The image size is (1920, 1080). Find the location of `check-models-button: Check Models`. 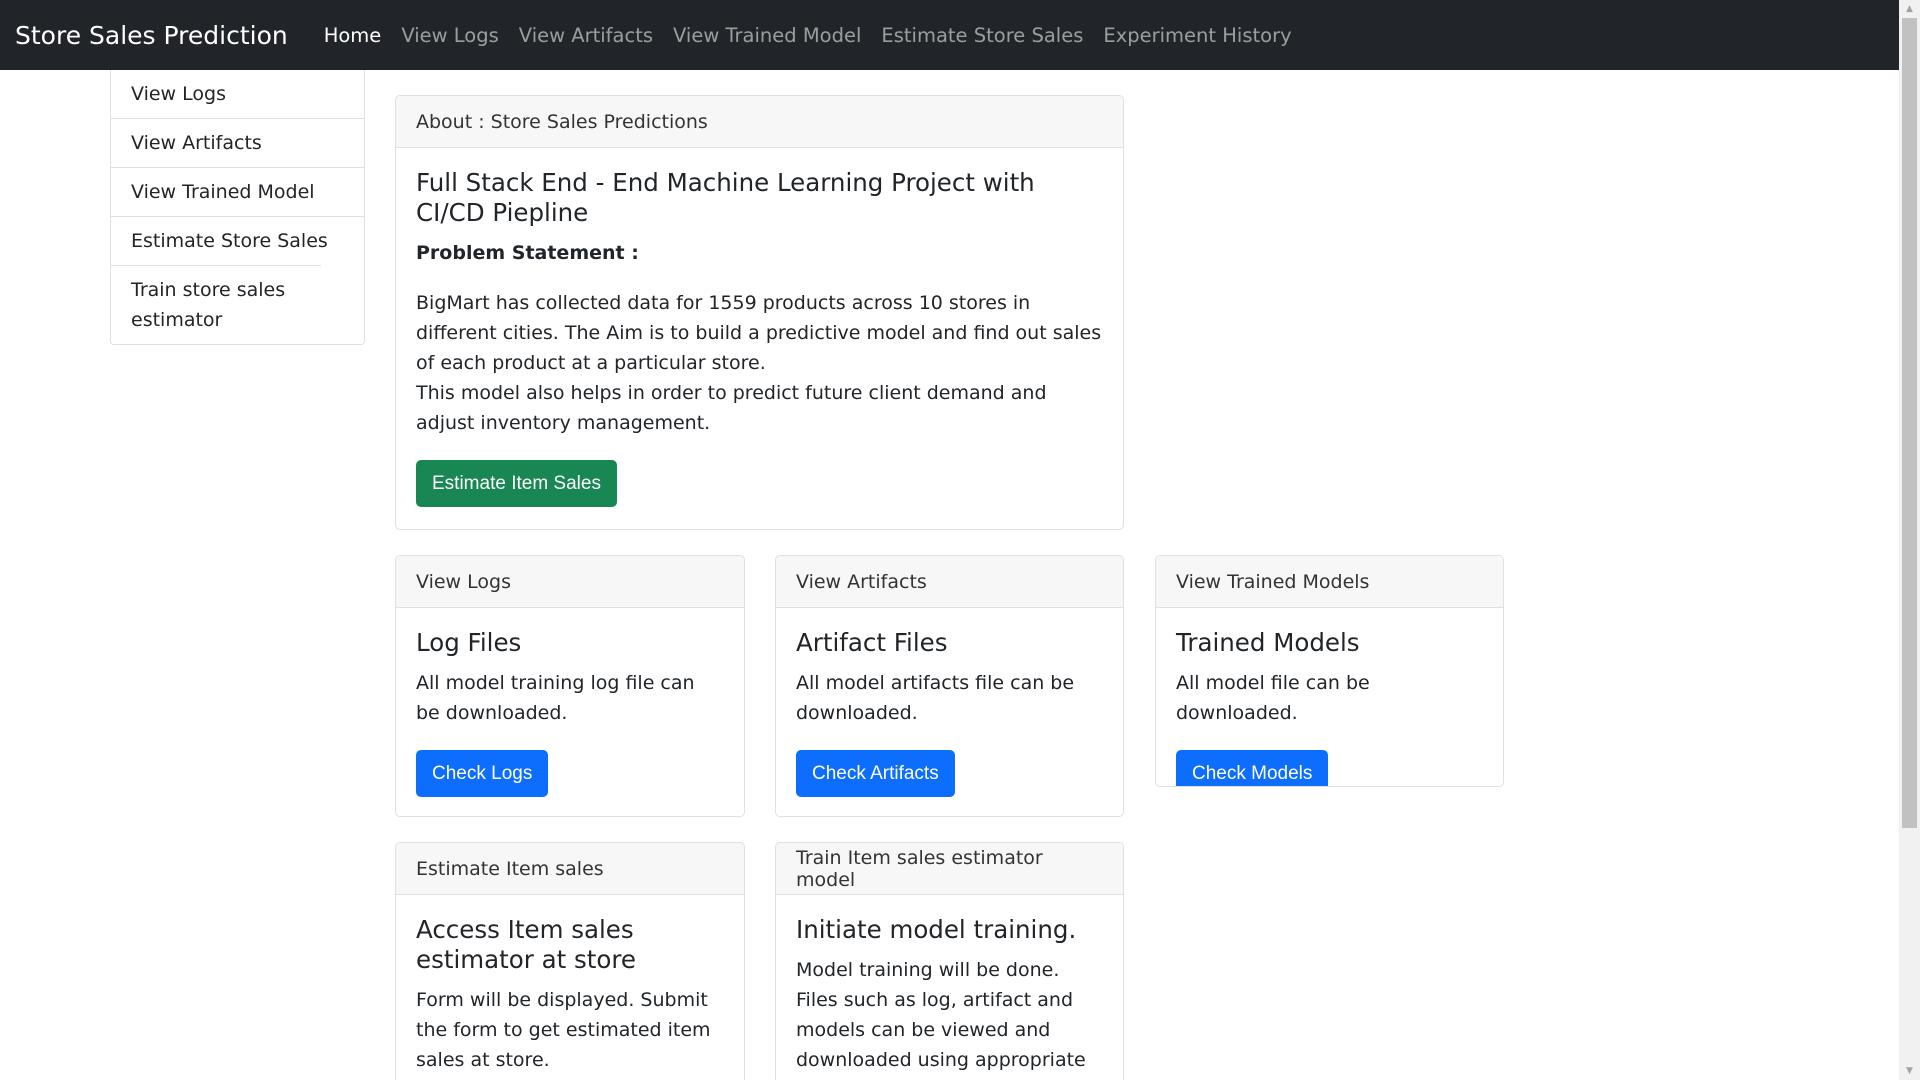

check-models-button: Check Models is located at coordinates (1252, 768).